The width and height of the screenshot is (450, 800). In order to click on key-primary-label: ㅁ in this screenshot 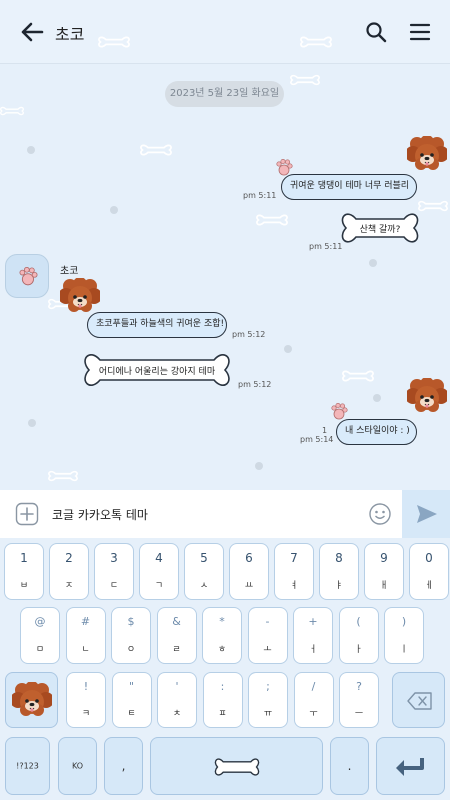, I will do `click(40, 650)`.